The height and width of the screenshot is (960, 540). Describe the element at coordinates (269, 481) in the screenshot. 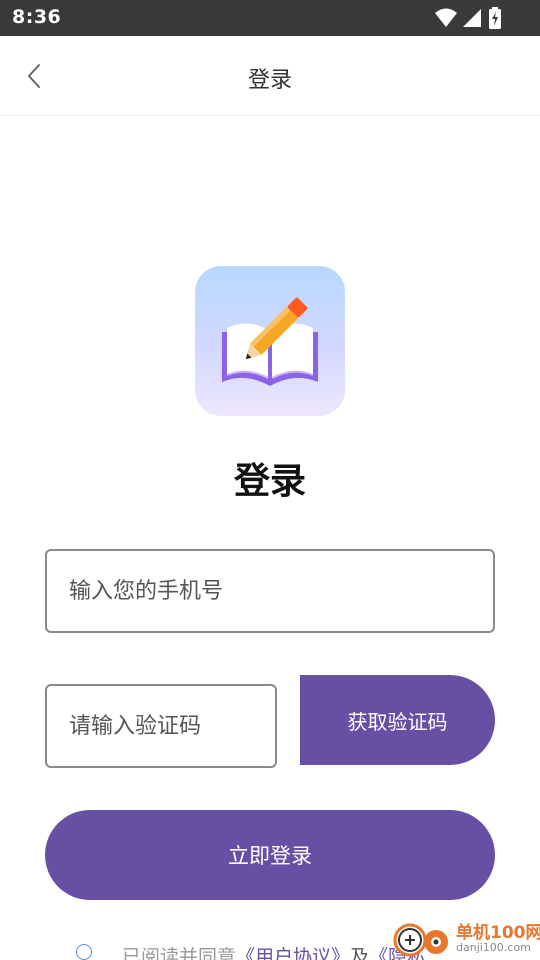

I see `page-heading: 登录` at that location.